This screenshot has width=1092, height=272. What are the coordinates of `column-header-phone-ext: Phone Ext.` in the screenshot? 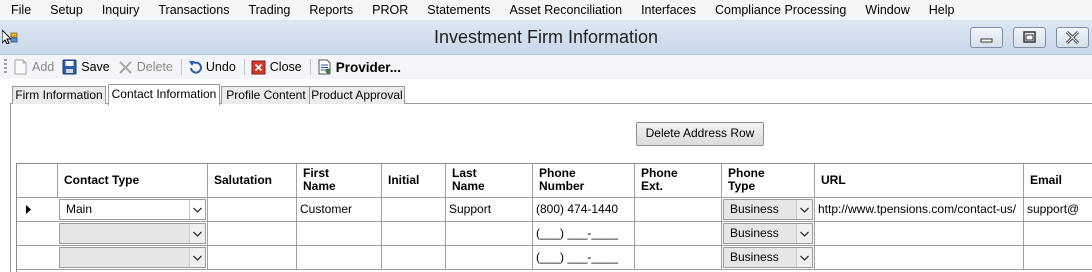 It's located at (678, 181).